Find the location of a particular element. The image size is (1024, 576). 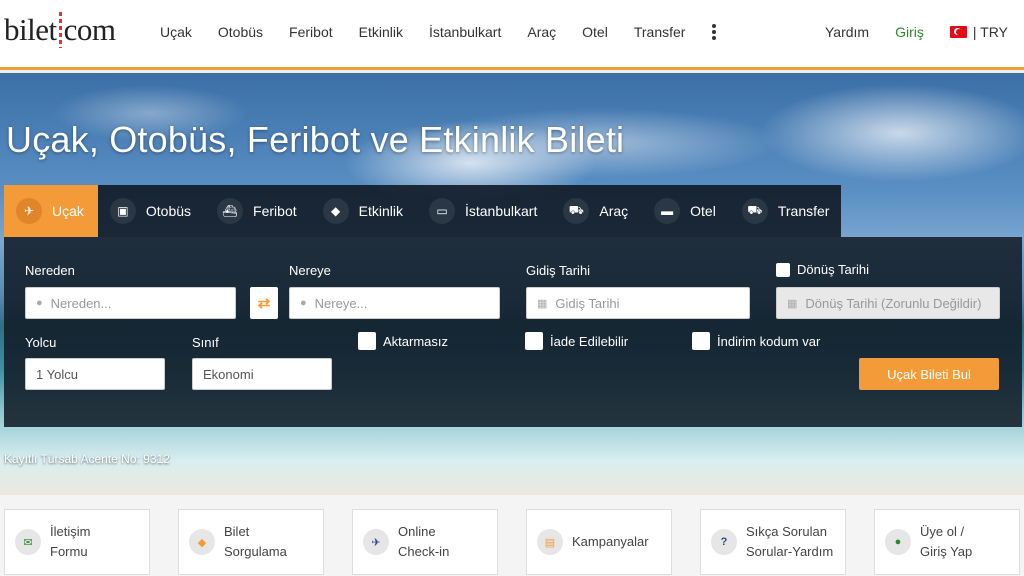

tab-etkinlik: ◆ Etkinlik is located at coordinates (364, 211).